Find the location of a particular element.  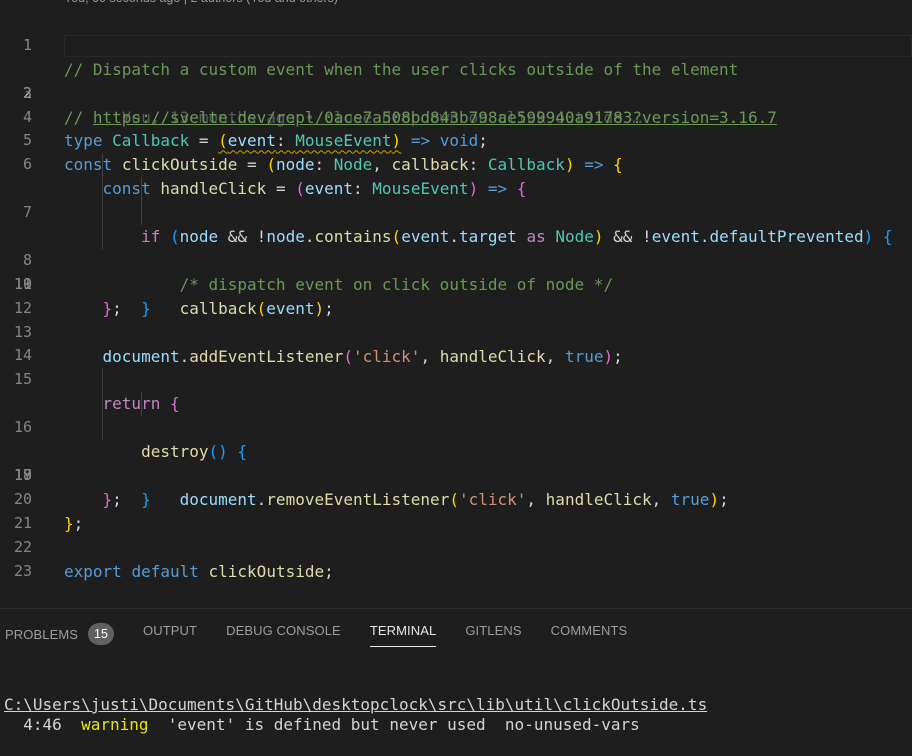

code-line: 20 }; is located at coordinates (456, 498).